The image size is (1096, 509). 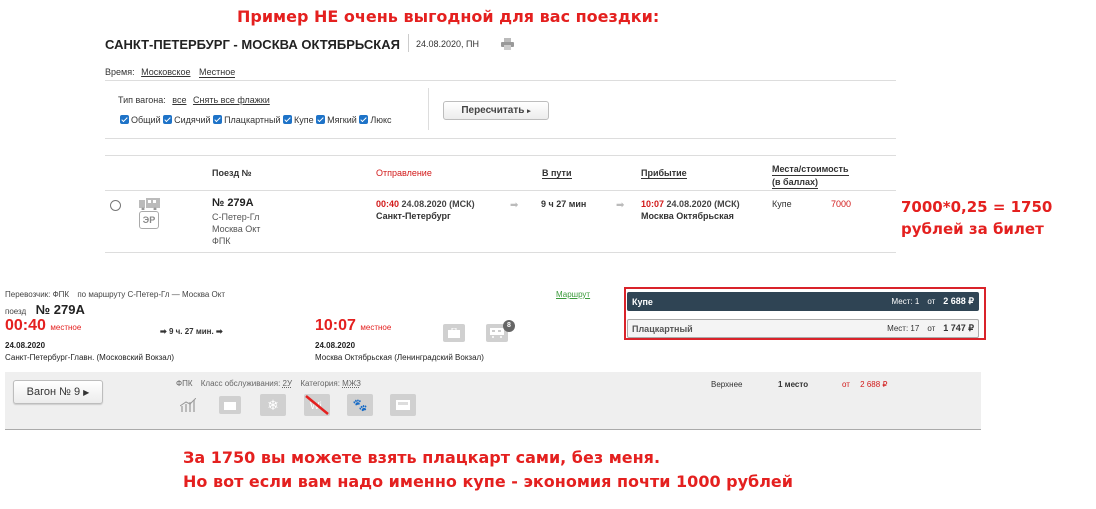 I want to click on train-number: № 279А, so click(x=233, y=203).